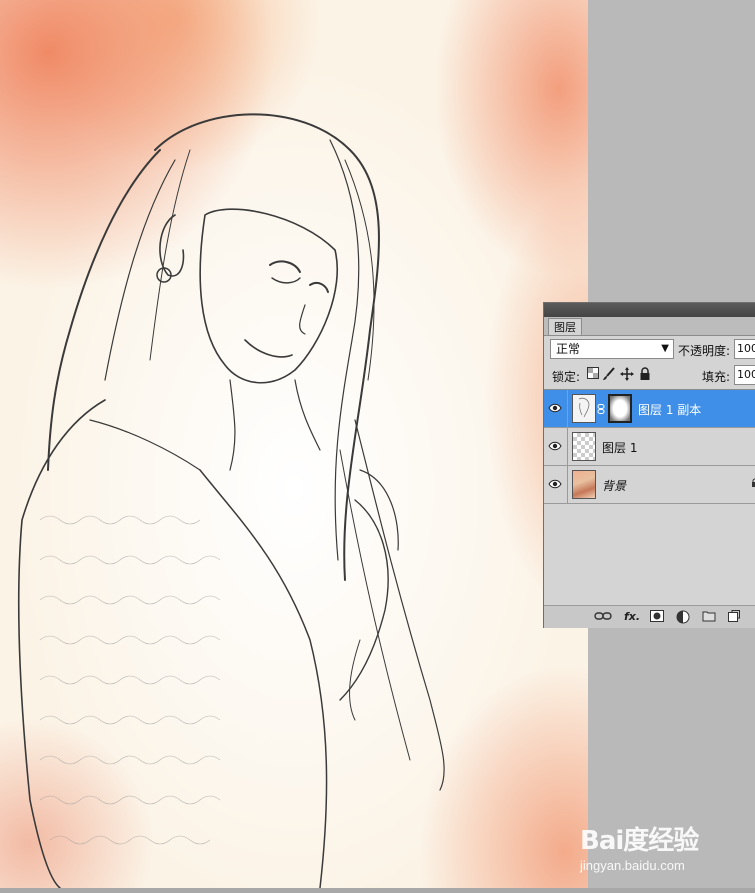 Image resolution: width=755 pixels, height=893 pixels. Describe the element at coordinates (753, 484) in the screenshot. I see `layer-lock-icon` at that location.